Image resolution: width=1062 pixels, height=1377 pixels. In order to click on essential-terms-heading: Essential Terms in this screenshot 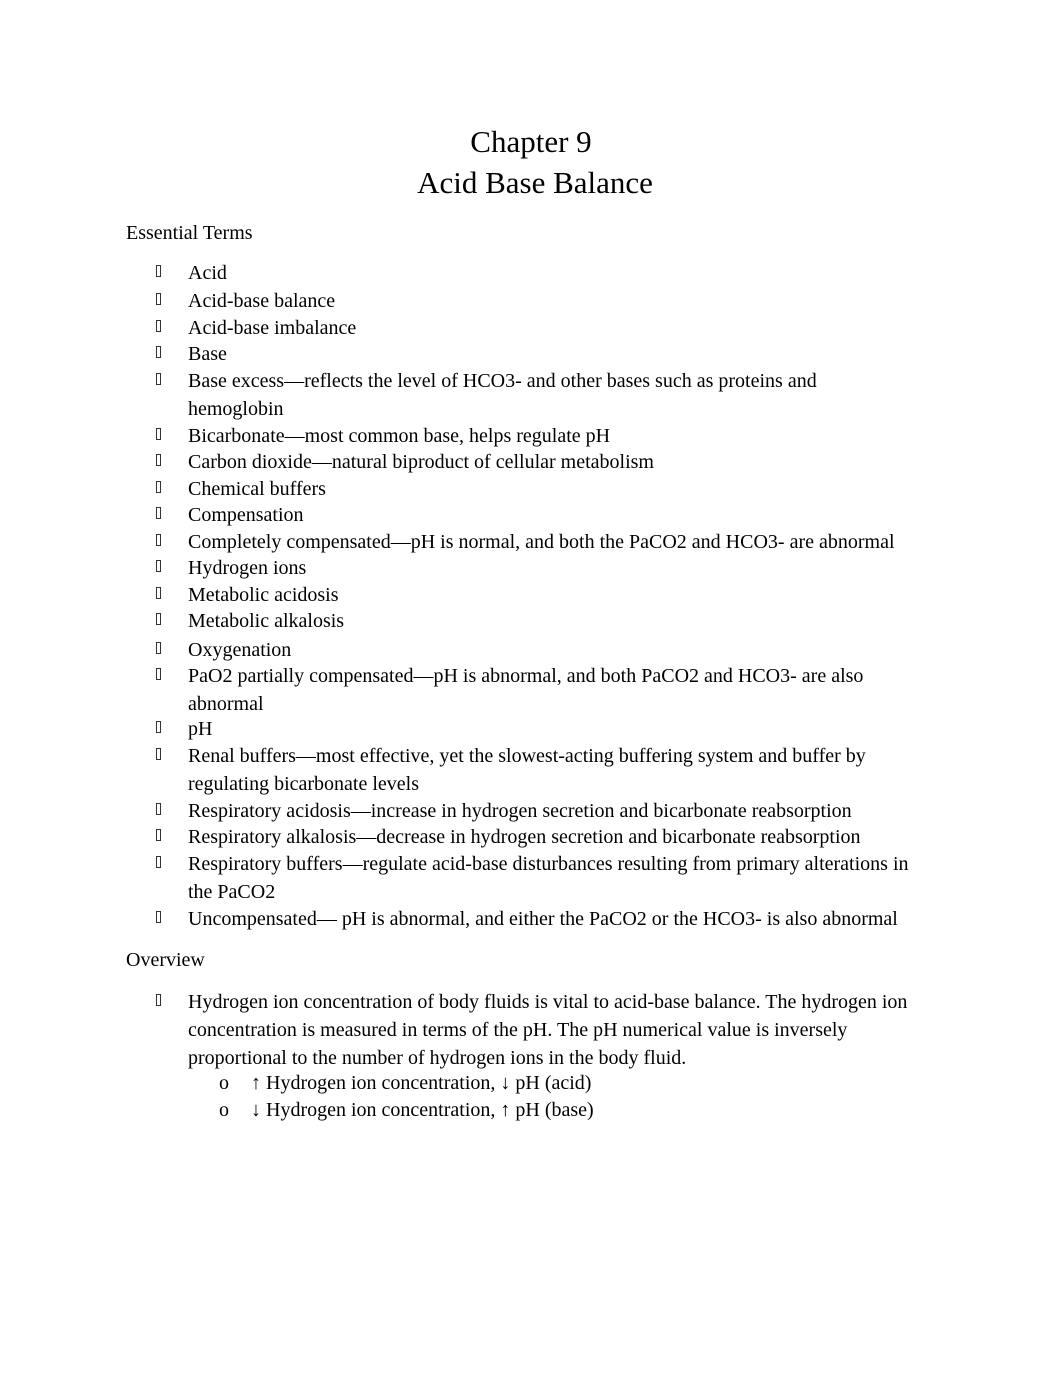, I will do `click(189, 233)`.